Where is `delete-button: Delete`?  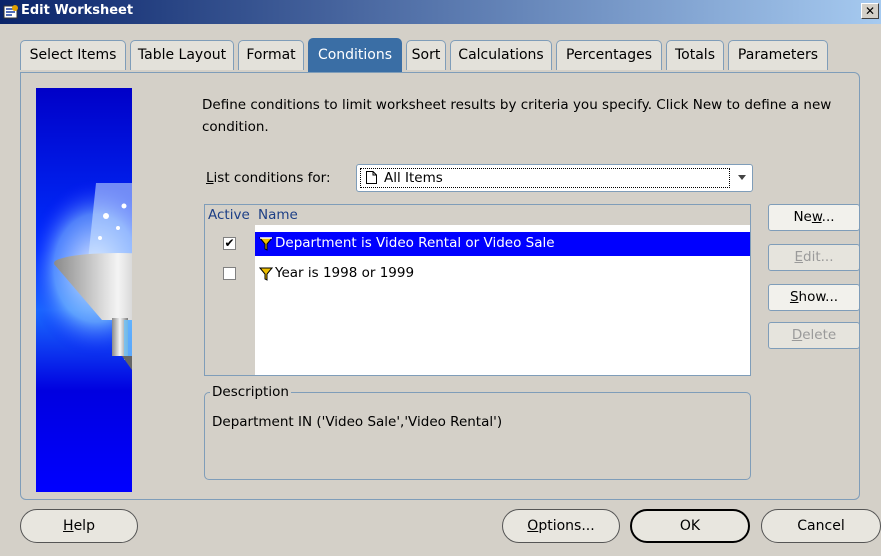 delete-button: Delete is located at coordinates (814, 335).